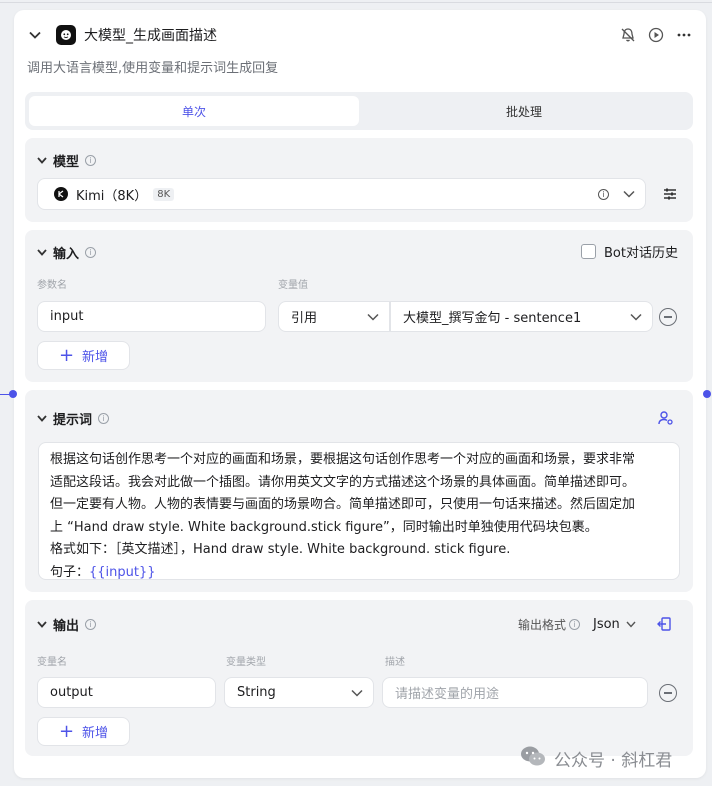  What do you see at coordinates (95, 357) in the screenshot?
I see `add-input-label: 新增` at bounding box center [95, 357].